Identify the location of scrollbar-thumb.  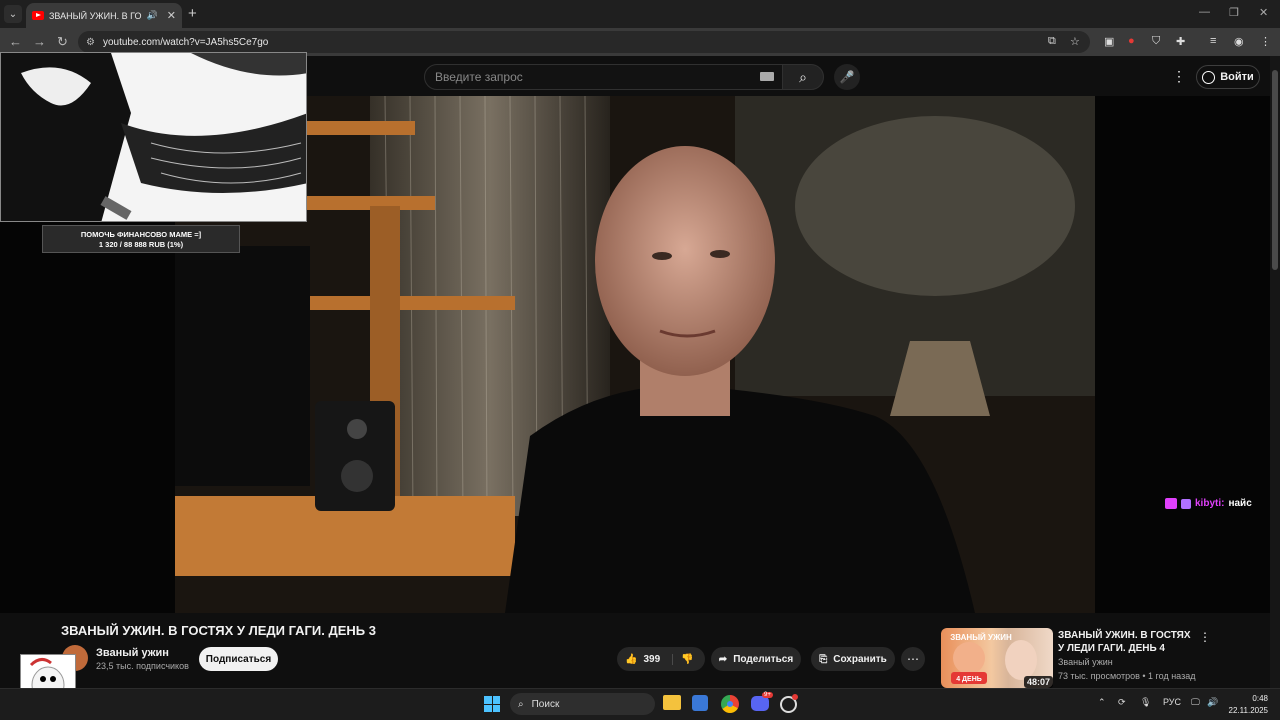
(1275, 170).